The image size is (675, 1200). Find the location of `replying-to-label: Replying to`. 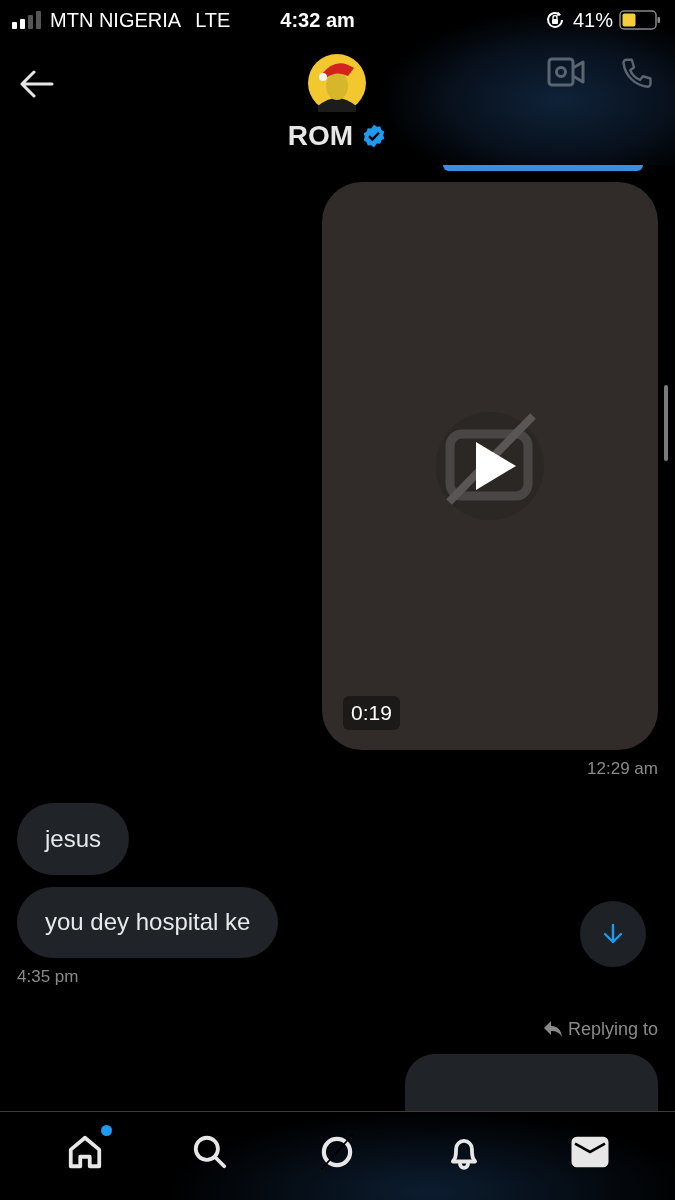

replying-to-label: Replying to is located at coordinates (600, 1029).